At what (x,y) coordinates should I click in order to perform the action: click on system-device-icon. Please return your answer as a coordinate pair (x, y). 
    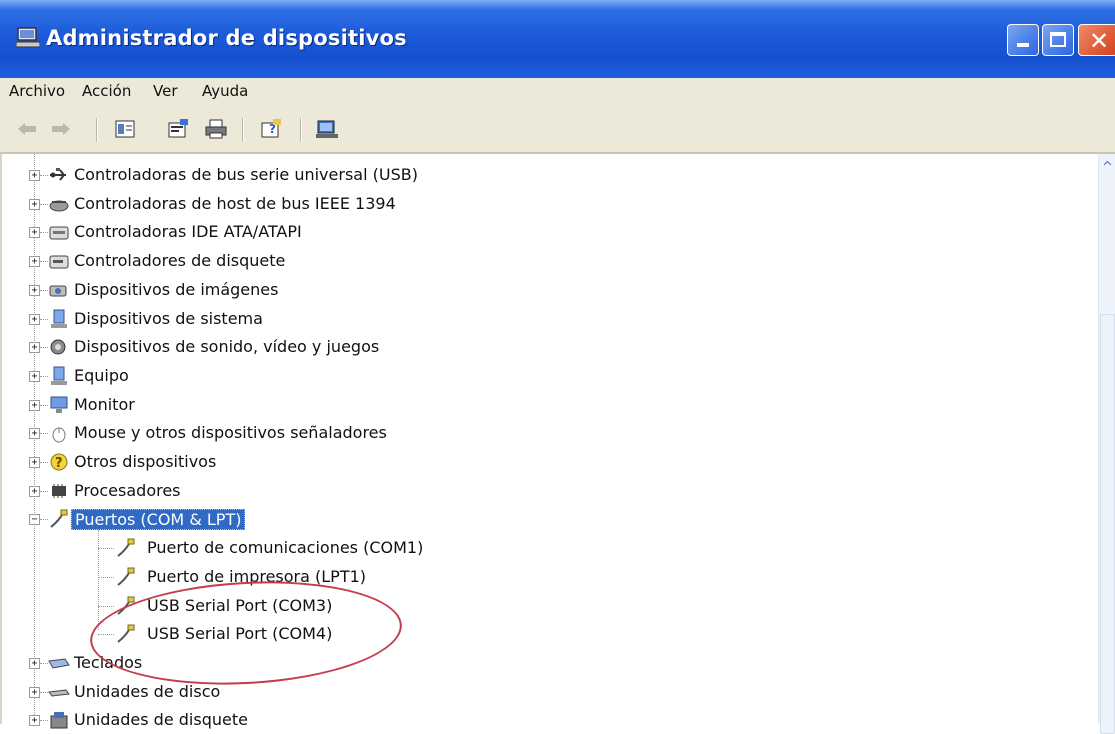
    Looking at the image, I should click on (59, 319).